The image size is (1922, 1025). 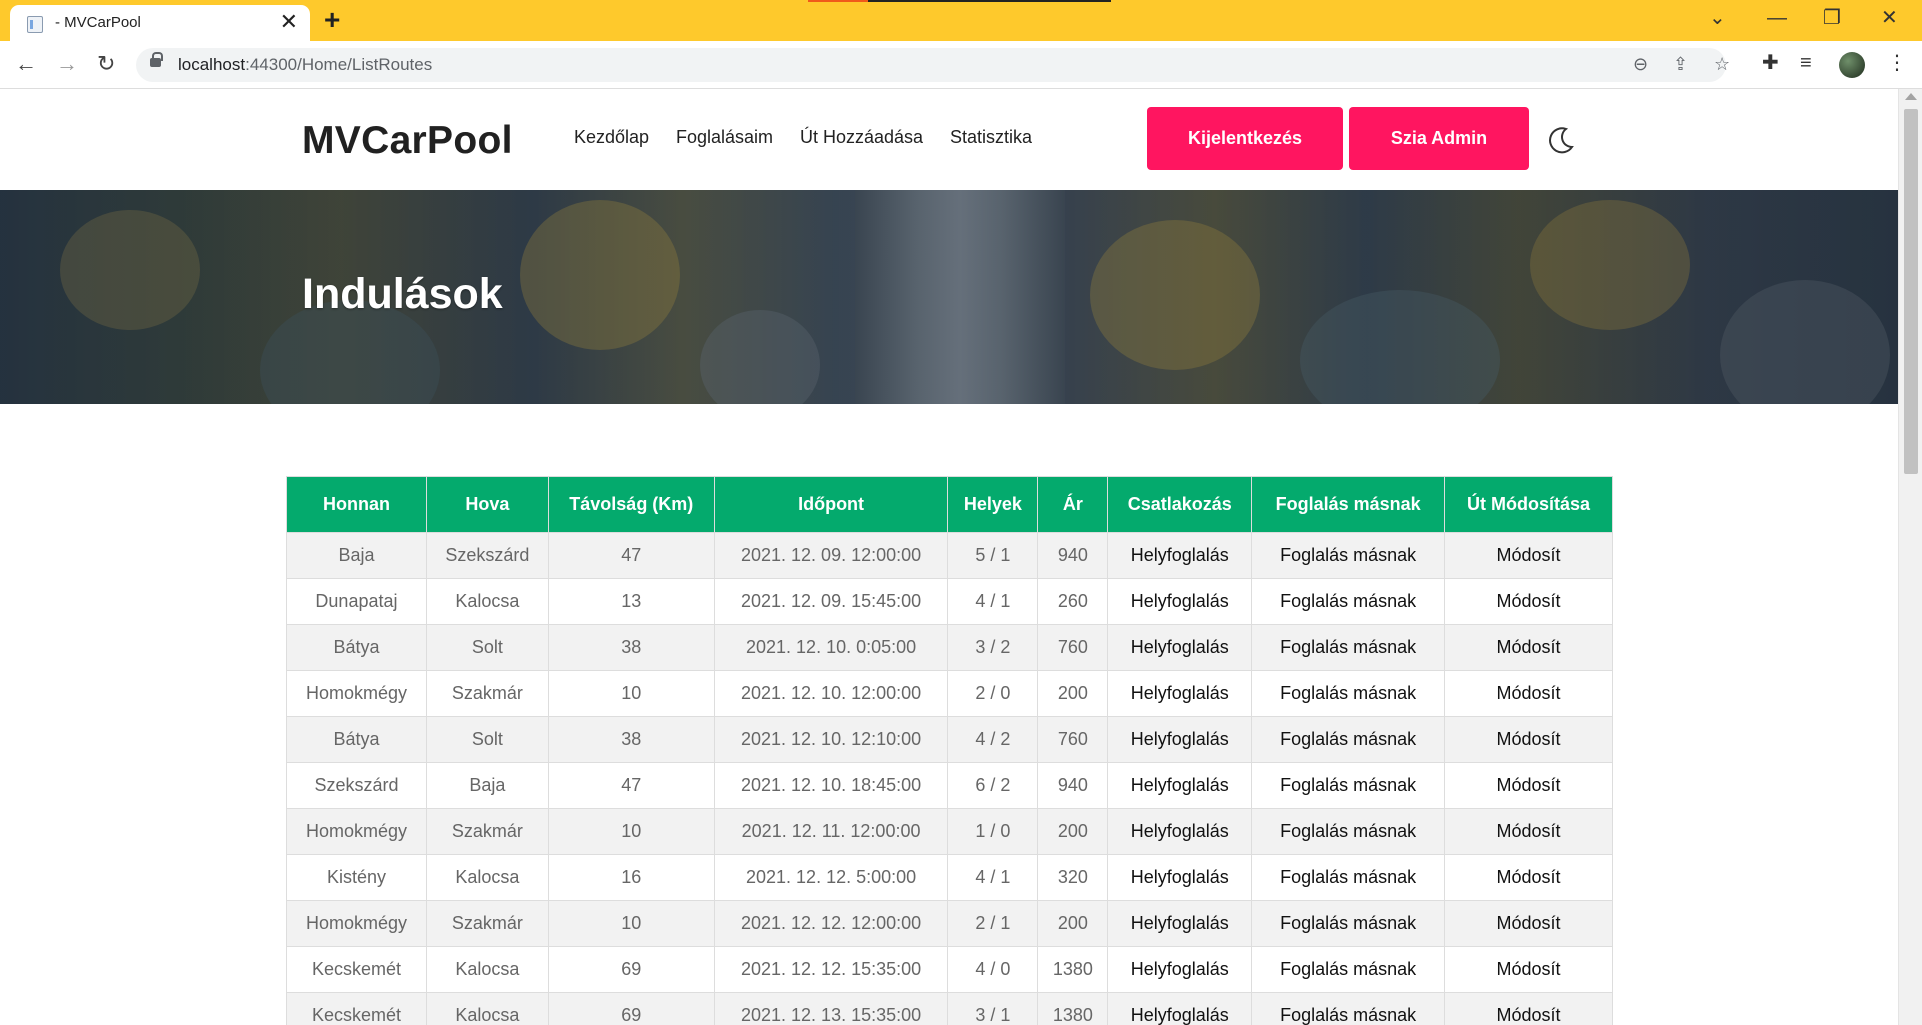 I want to click on header-edit-route: Út Módosítása, so click(x=1528, y=504).